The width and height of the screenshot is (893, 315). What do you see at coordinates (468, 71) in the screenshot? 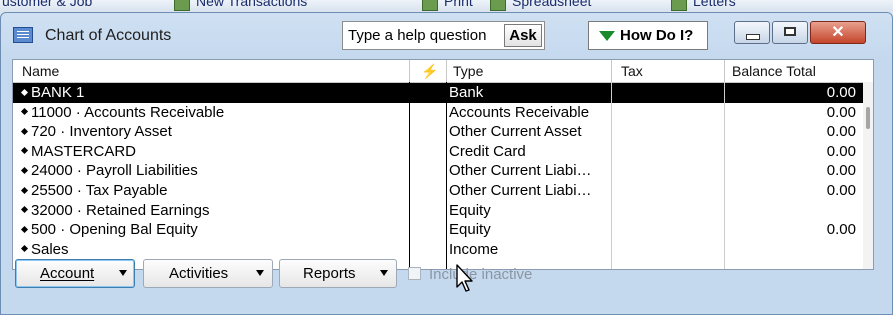
I see `column-header-type: Type` at bounding box center [468, 71].